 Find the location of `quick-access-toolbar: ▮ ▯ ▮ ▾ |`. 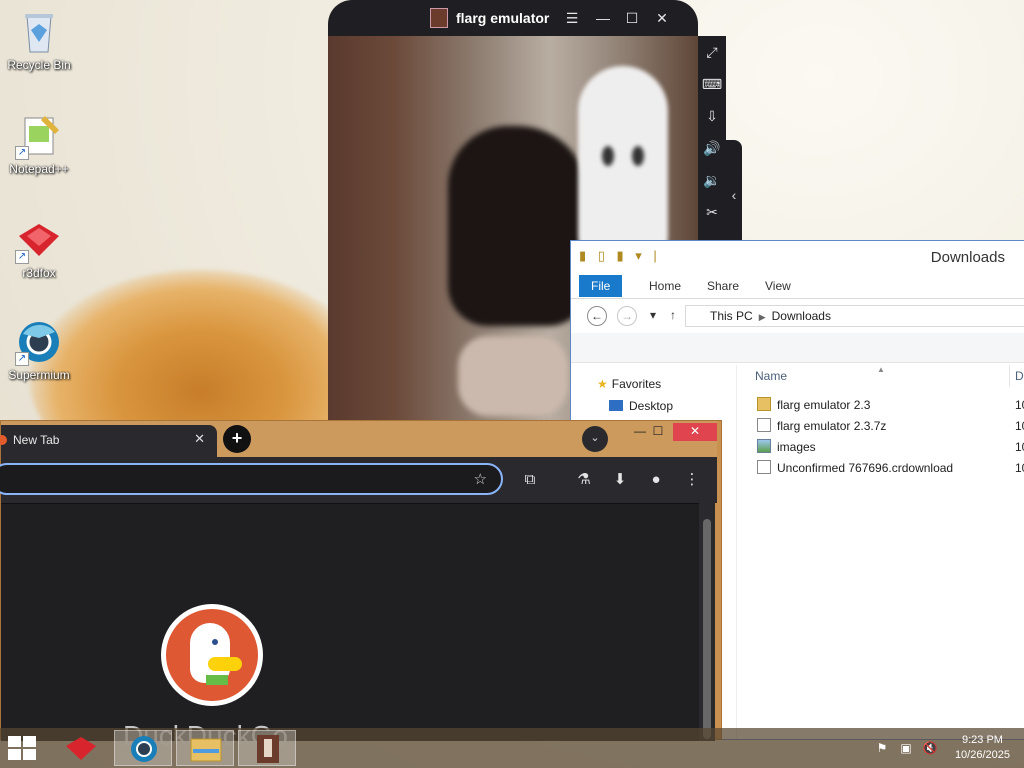

quick-access-toolbar: ▮ ▯ ▮ ▾ | is located at coordinates (620, 256).